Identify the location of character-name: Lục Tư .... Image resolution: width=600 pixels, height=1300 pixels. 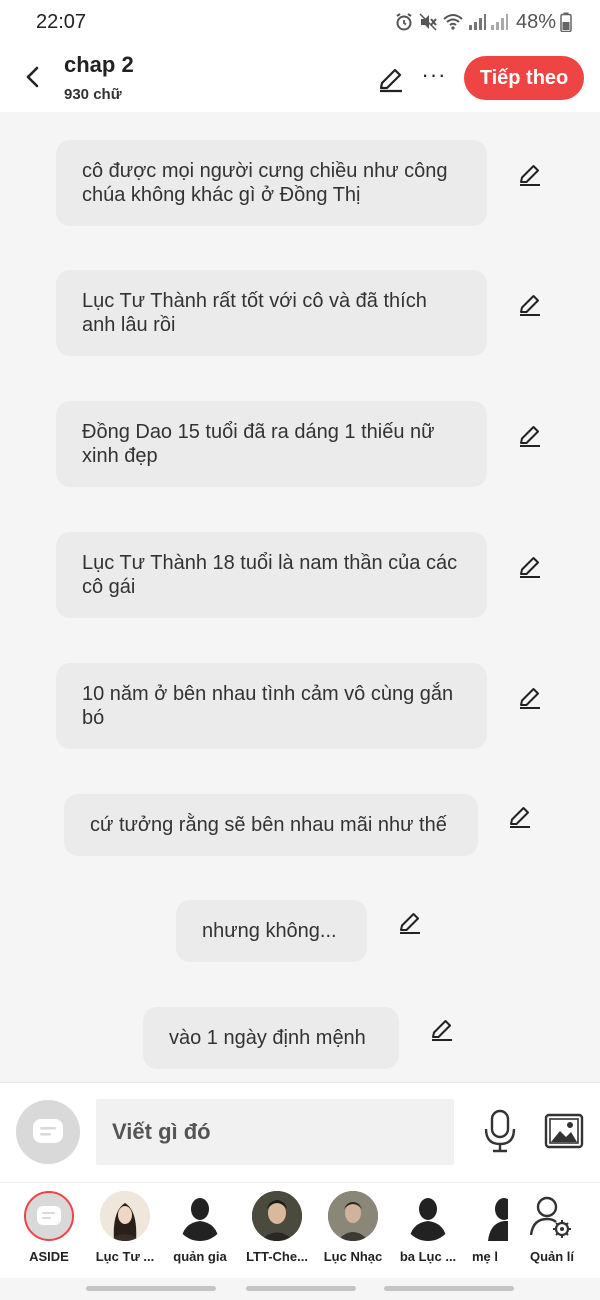
(125, 1256).